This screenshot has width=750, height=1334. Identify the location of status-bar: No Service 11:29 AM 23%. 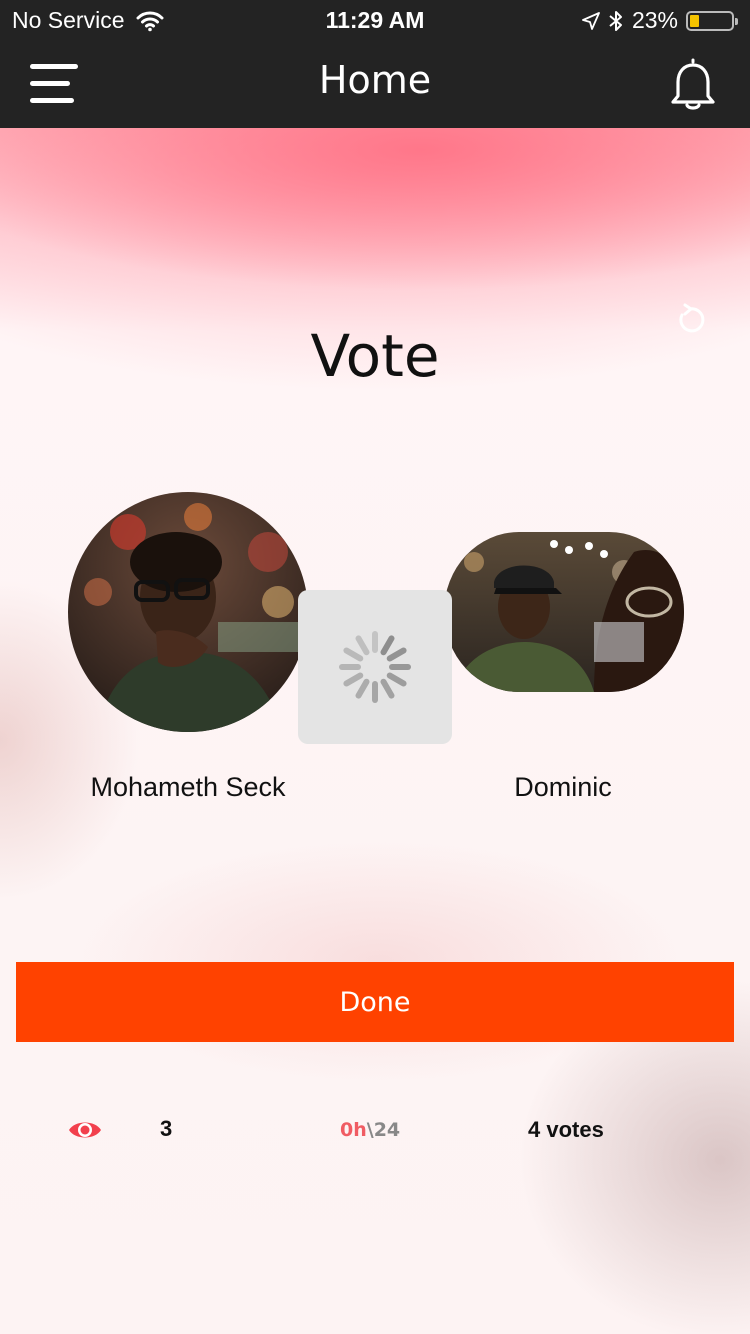
(375, 20).